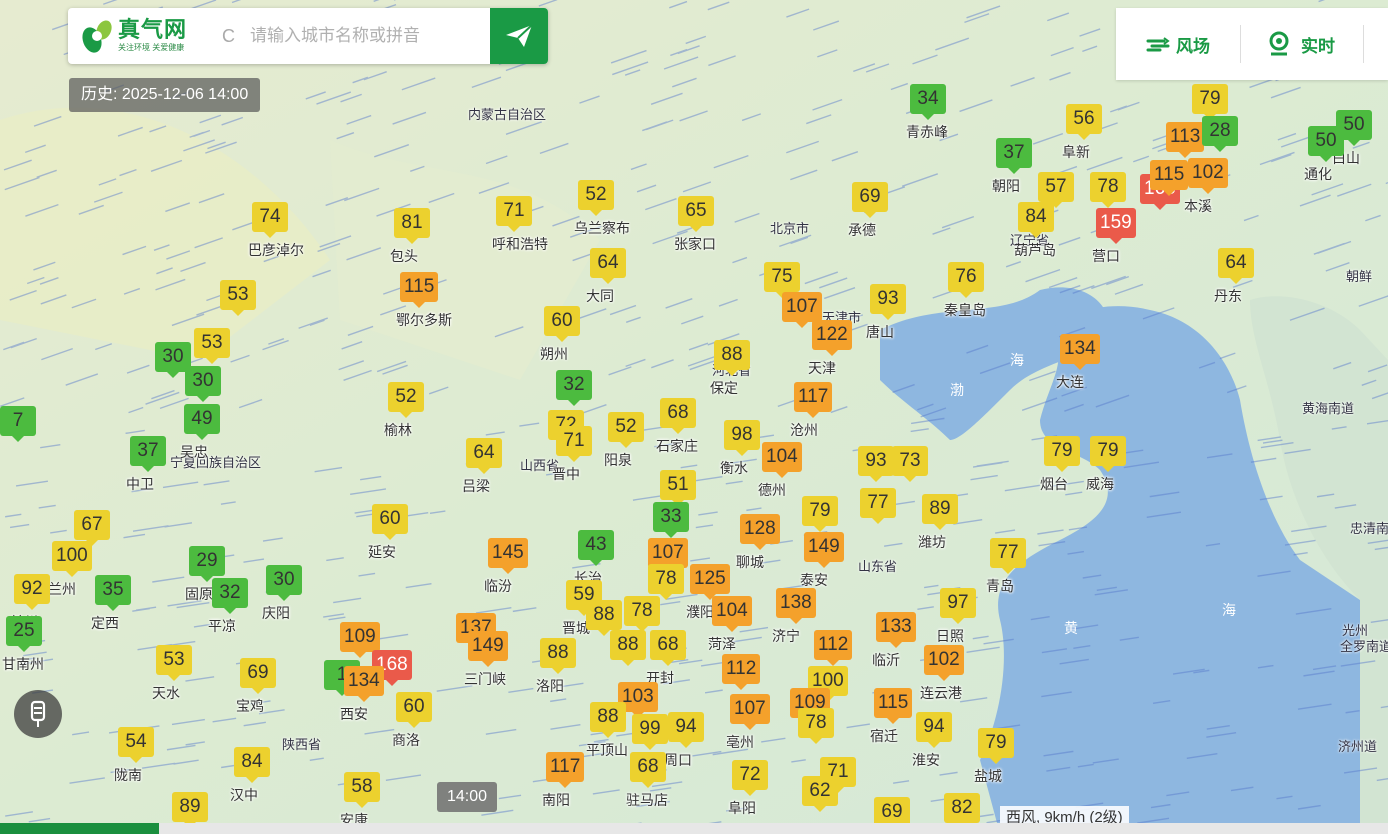  I want to click on aqi-marker: 54, so click(136, 745).